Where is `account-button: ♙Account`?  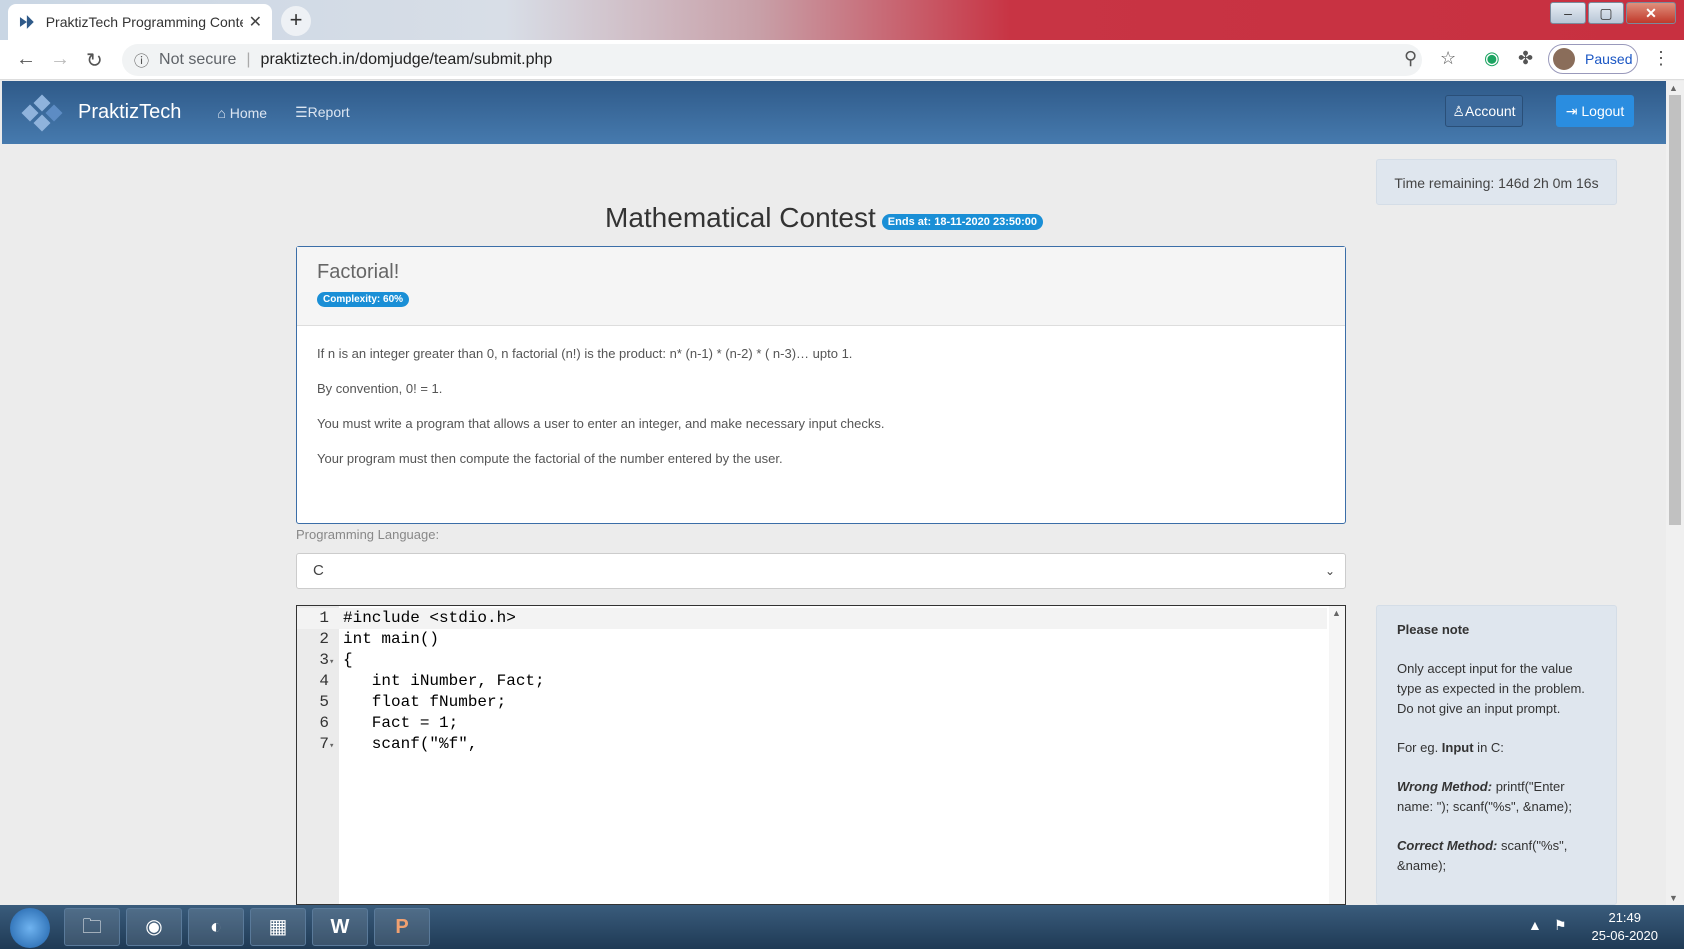
account-button: ♙Account is located at coordinates (1484, 111).